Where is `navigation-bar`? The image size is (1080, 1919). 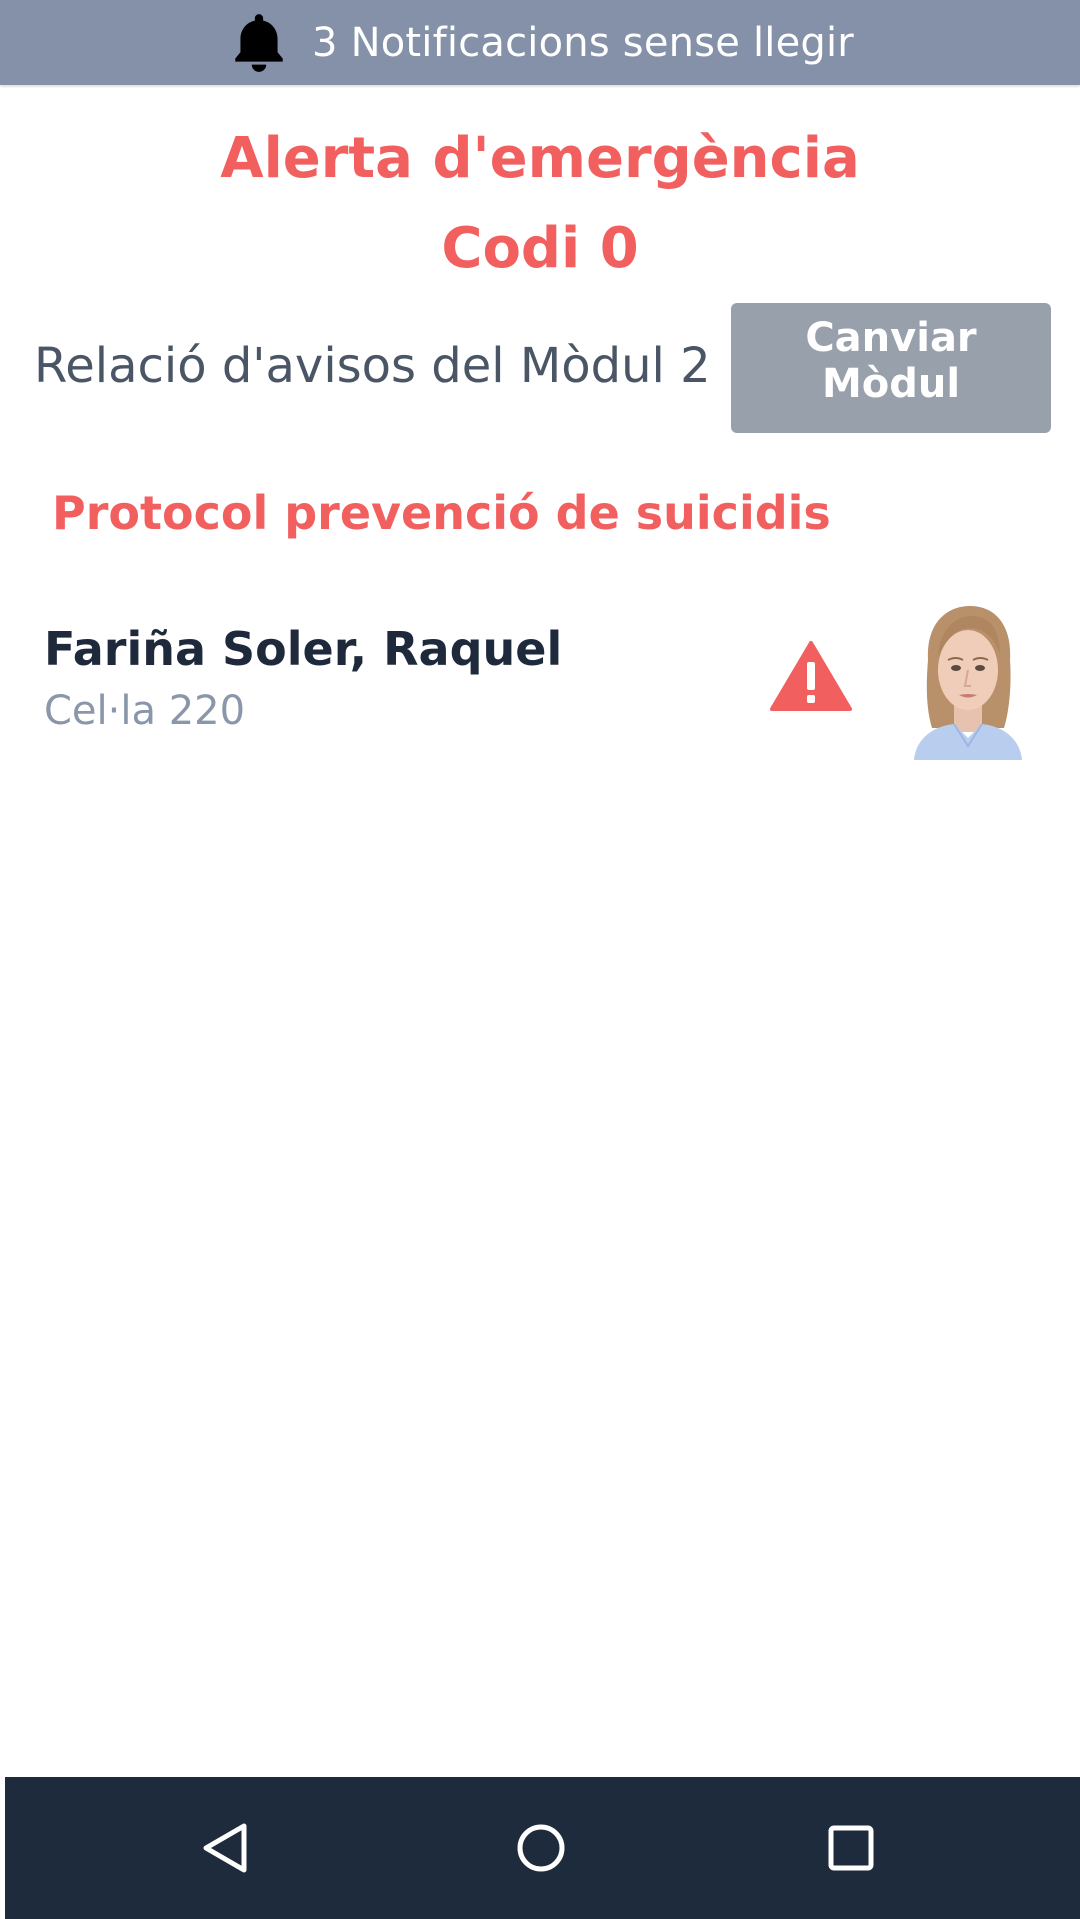
navigation-bar is located at coordinates (542, 1848).